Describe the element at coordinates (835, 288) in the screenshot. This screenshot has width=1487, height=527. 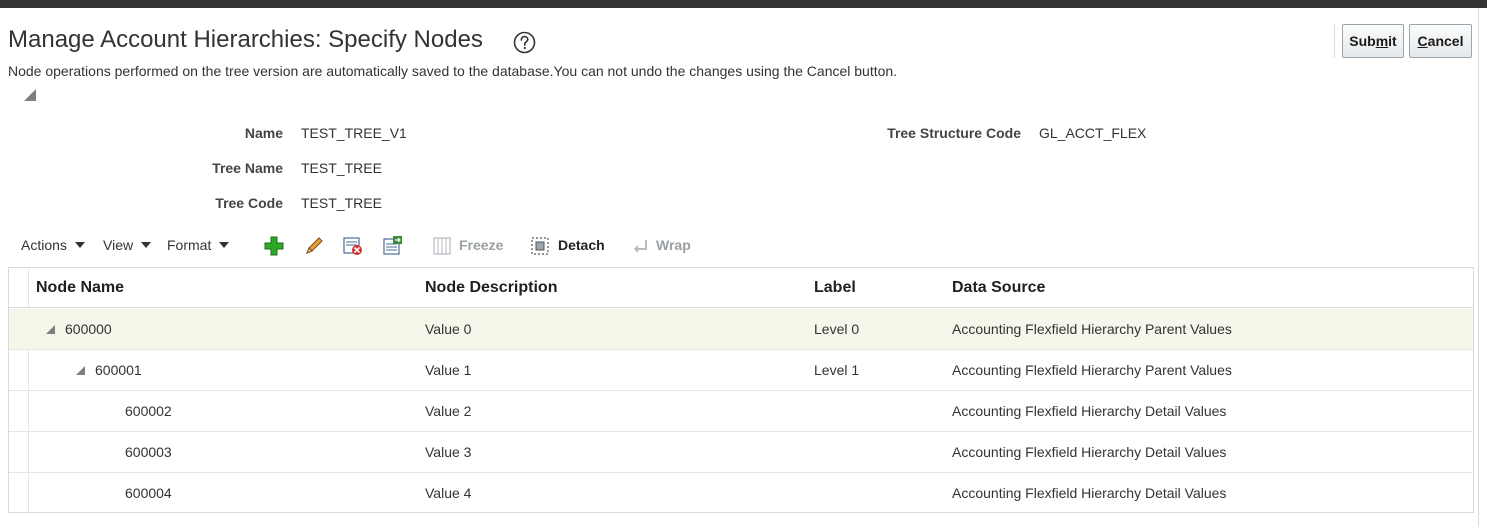
I see `column-header-label: Label` at that location.